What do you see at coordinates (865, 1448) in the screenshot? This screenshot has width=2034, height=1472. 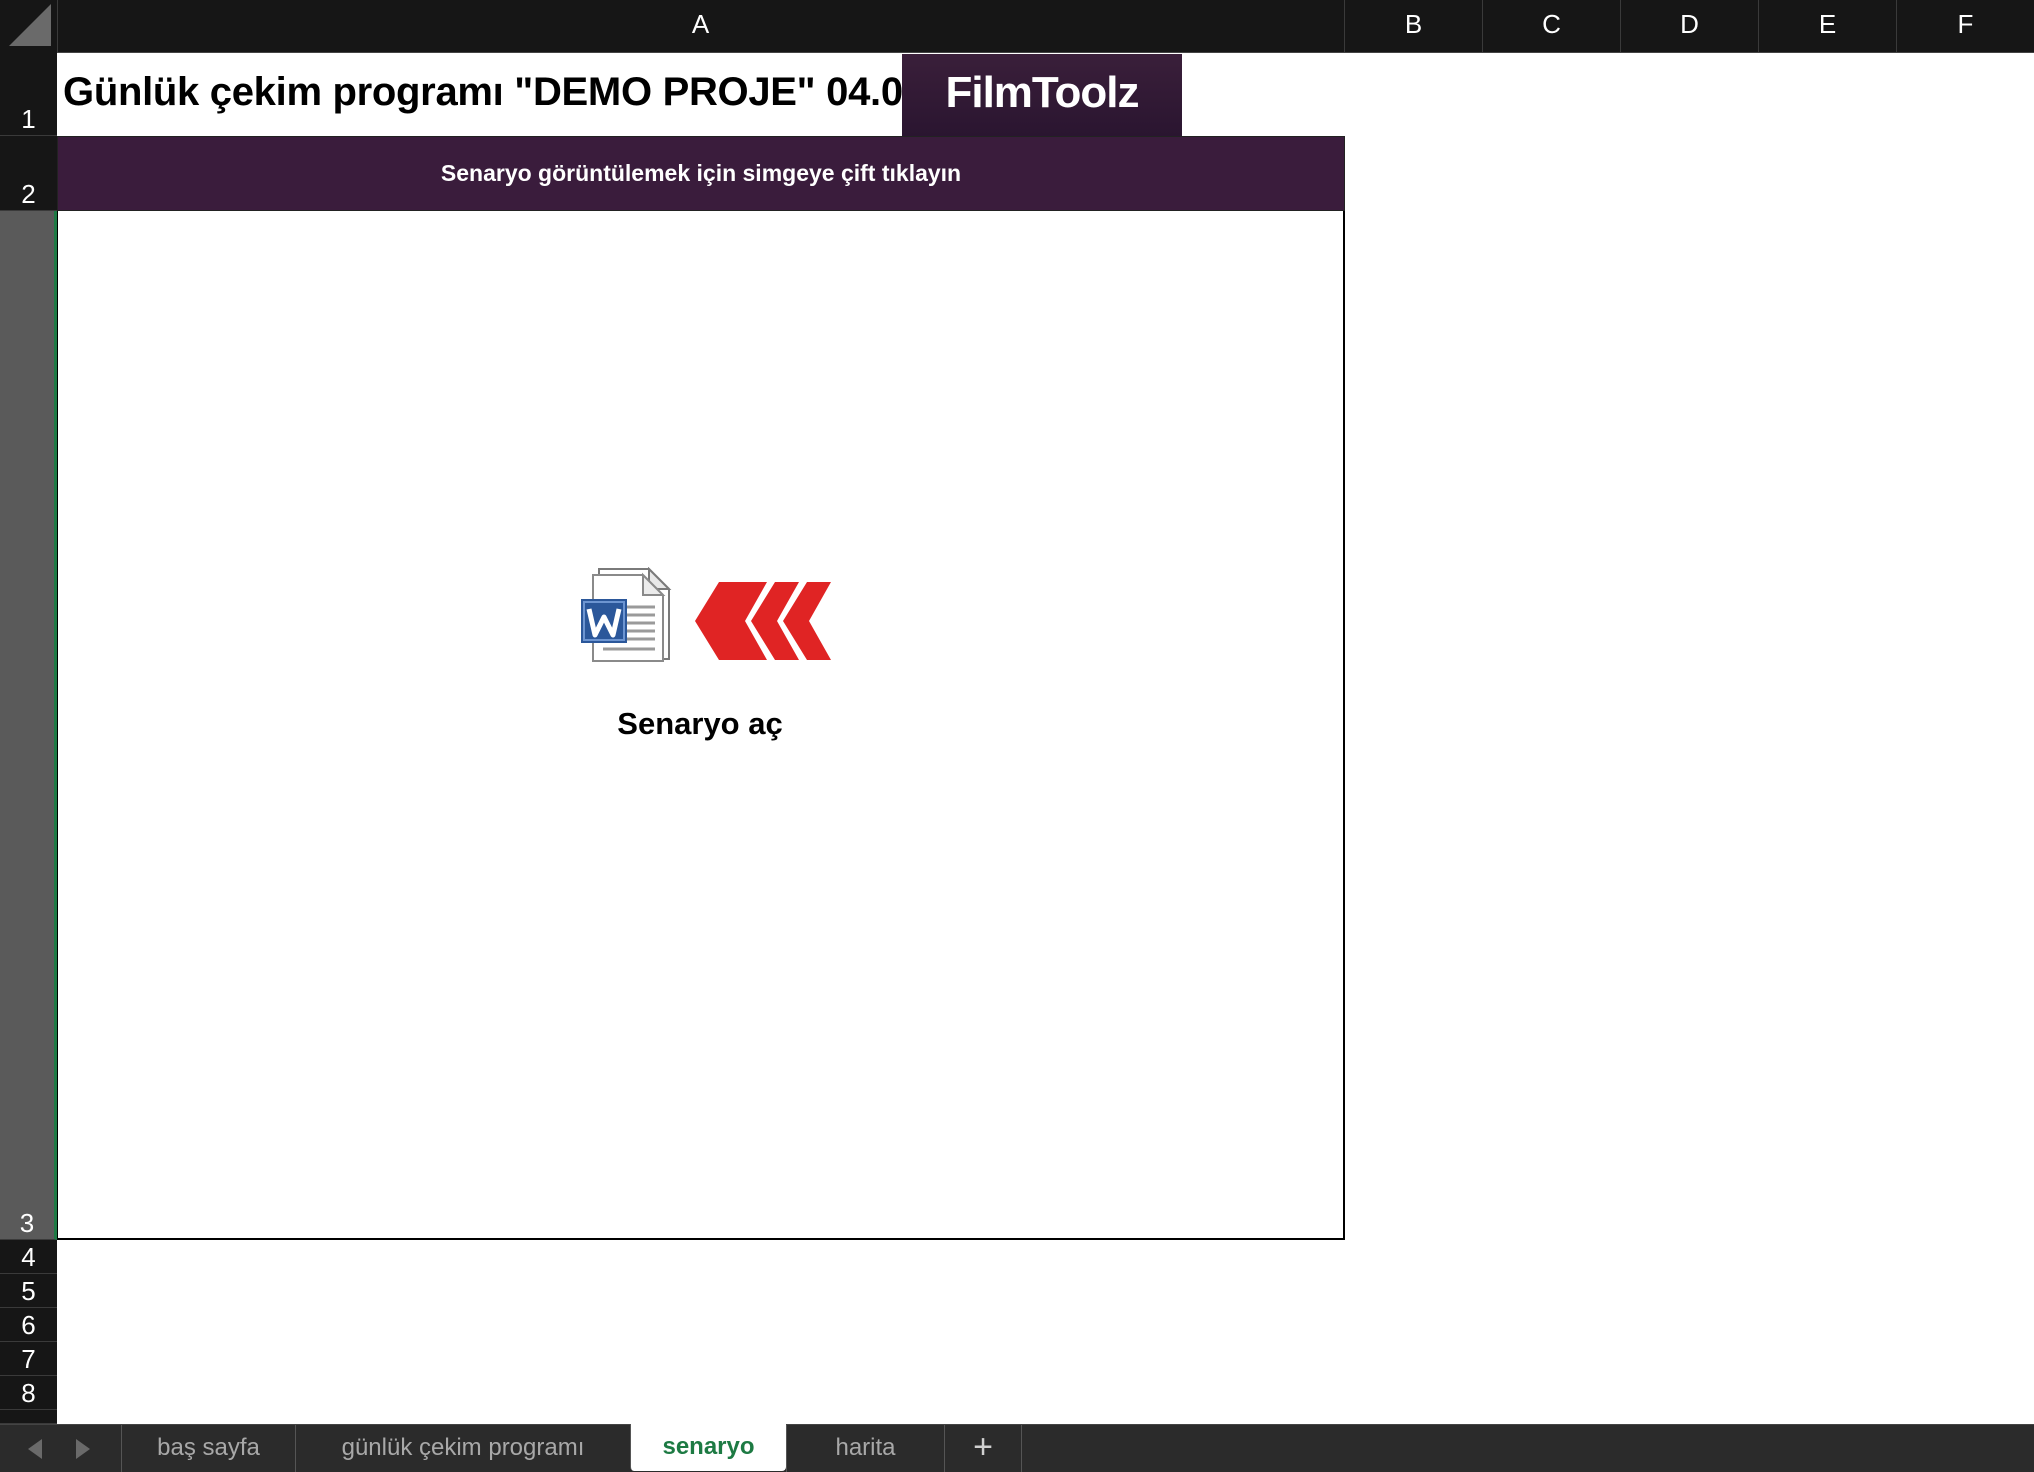 I see `tab-harita: harita` at bounding box center [865, 1448].